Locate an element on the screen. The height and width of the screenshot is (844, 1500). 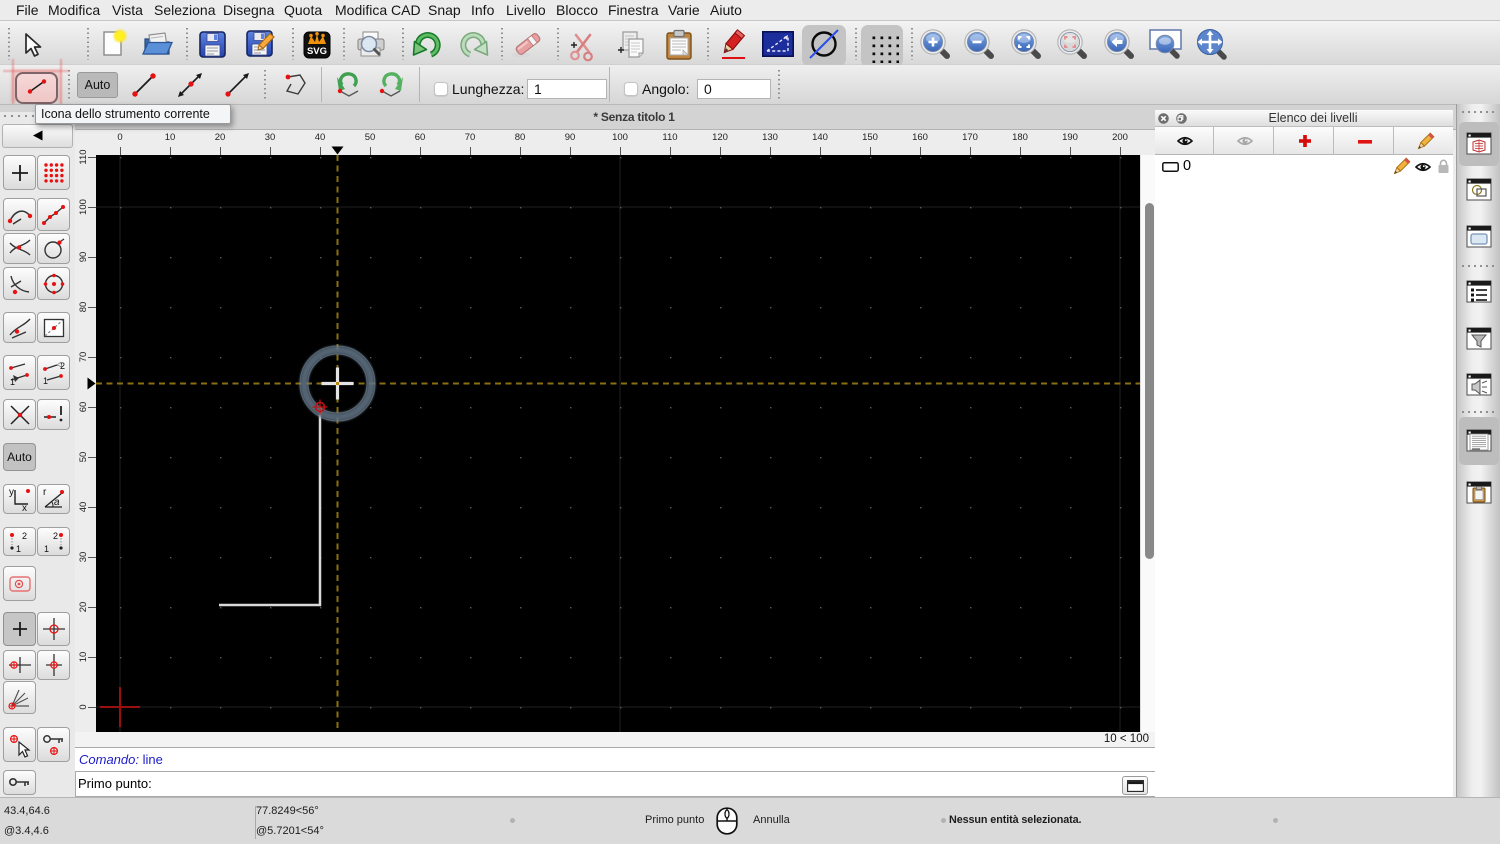
svg-text: a is located at coordinates (57, 502).